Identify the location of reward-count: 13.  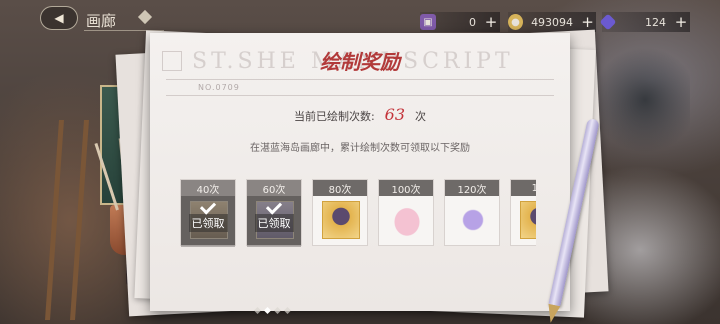
(523, 188).